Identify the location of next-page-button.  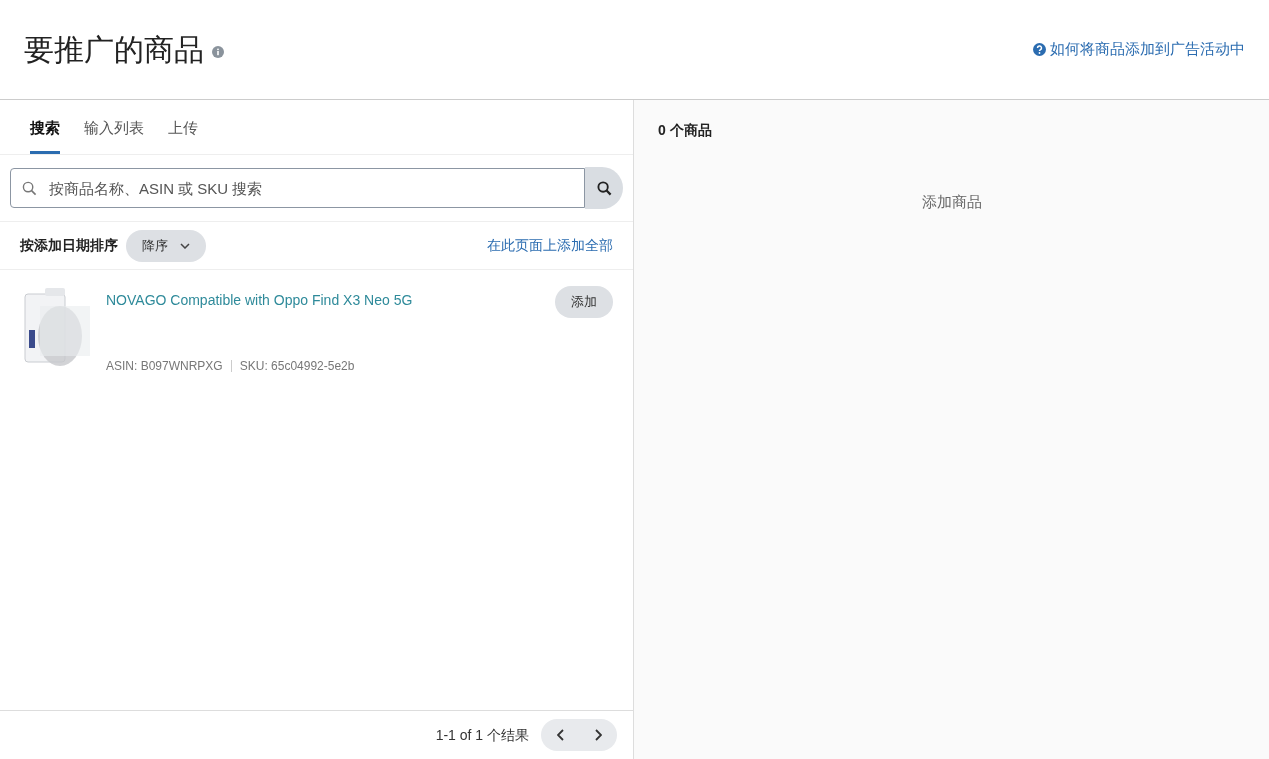
(598, 735).